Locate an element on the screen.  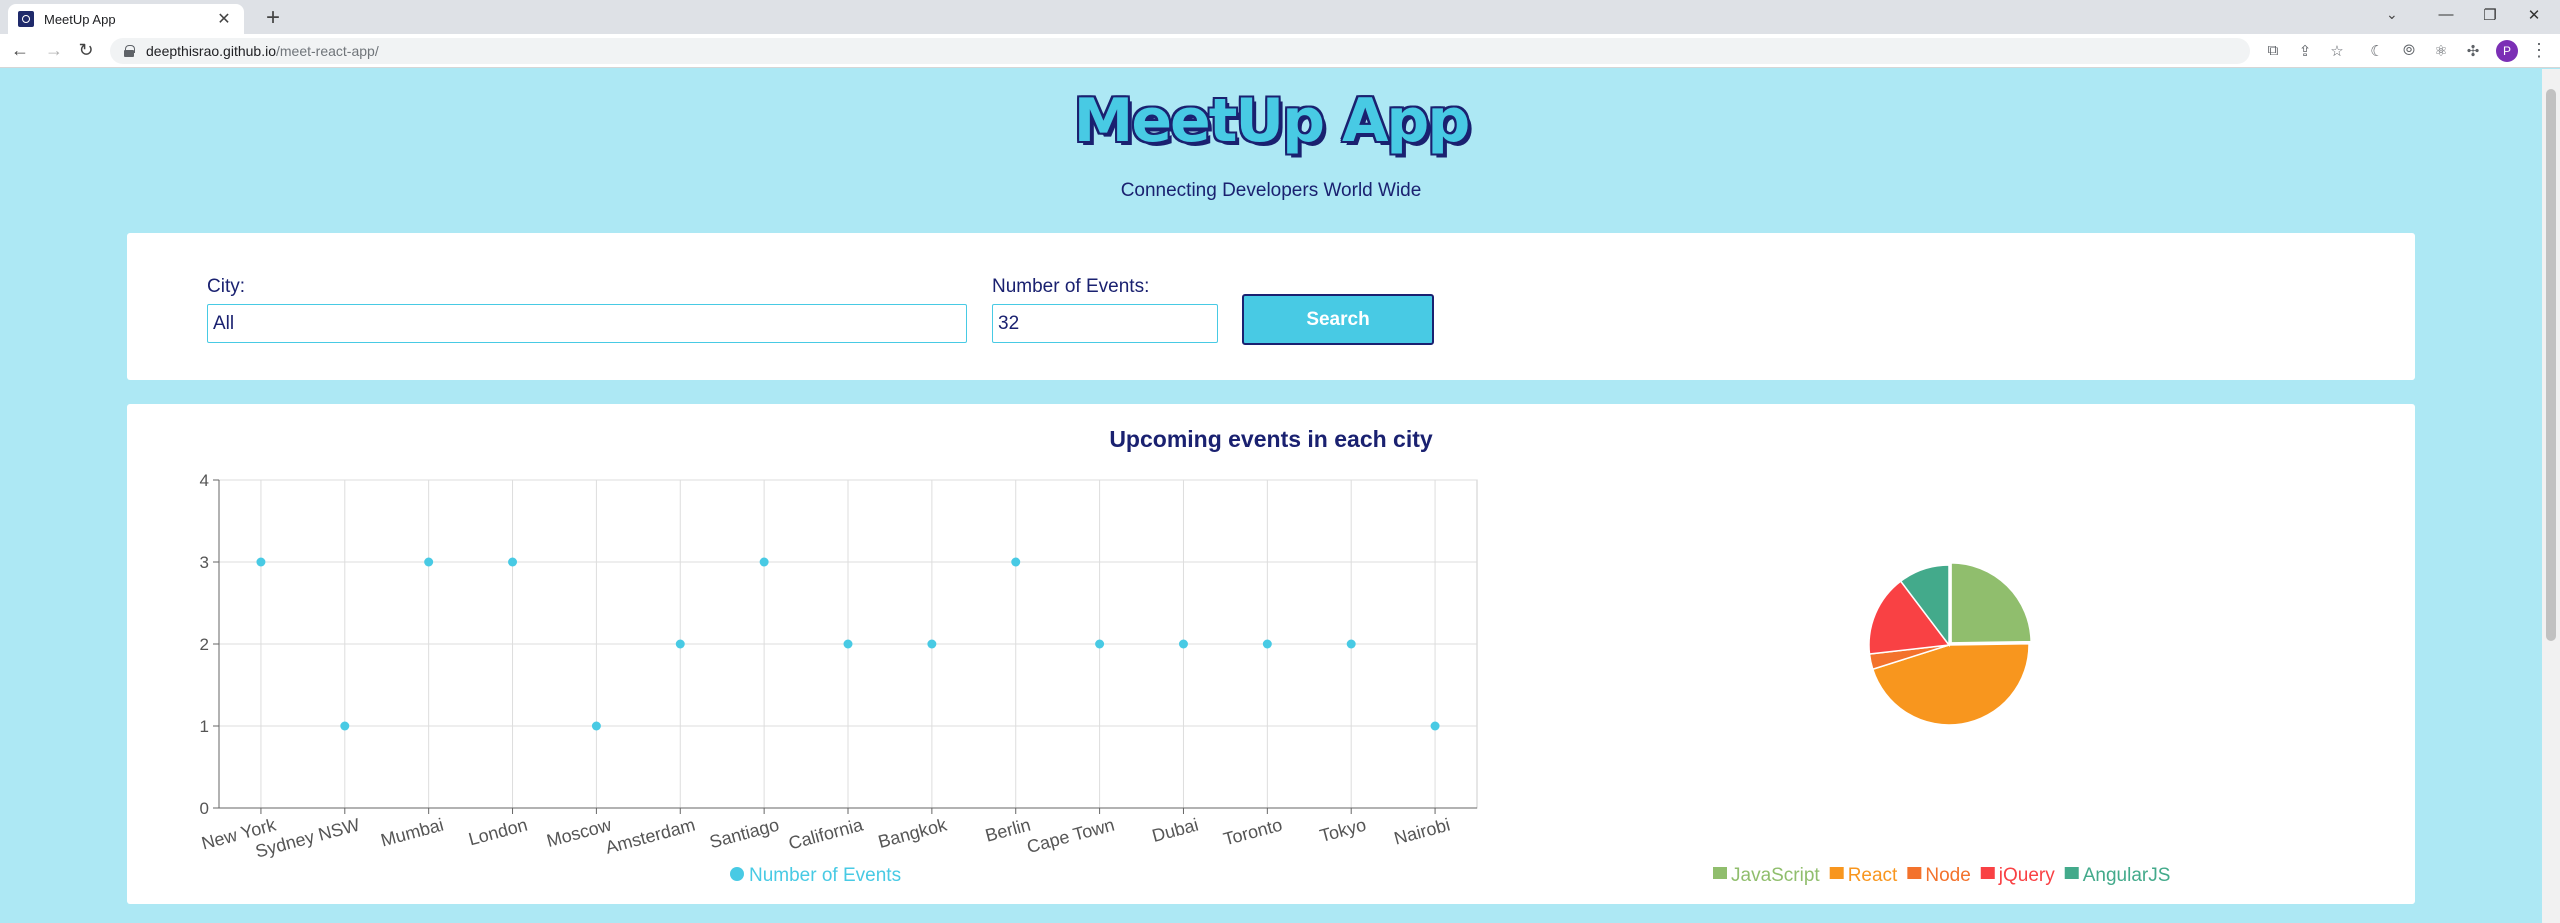
extensions-puzzle-icon: ✣ is located at coordinates (2473, 51).